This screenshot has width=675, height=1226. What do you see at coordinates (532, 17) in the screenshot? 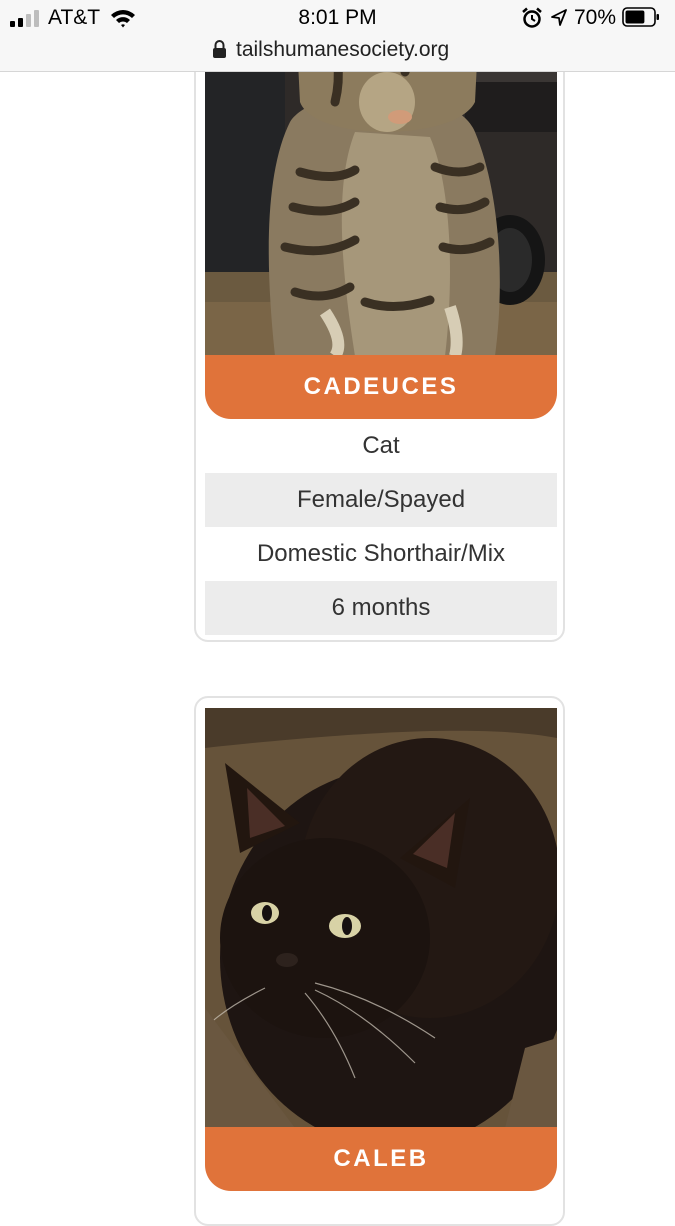
I see `alarm-icon` at bounding box center [532, 17].